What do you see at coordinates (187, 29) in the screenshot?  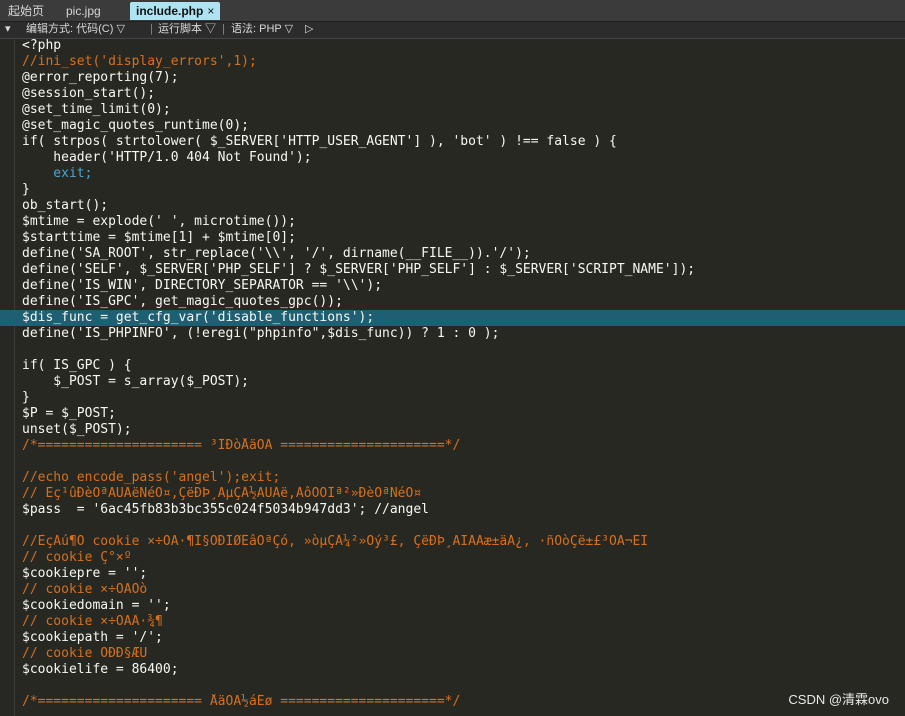 I see `run-script-dropdown: 运行脚本 ▽` at bounding box center [187, 29].